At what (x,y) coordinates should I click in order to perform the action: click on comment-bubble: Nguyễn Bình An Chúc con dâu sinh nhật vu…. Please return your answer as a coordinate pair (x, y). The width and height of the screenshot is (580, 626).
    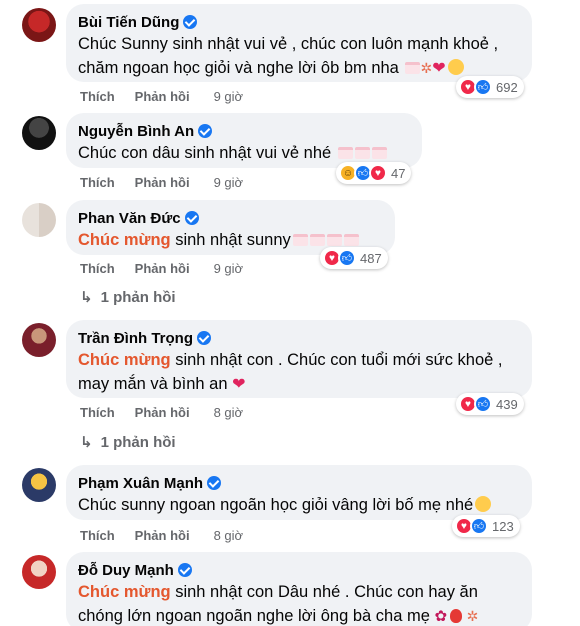
    Looking at the image, I should click on (244, 140).